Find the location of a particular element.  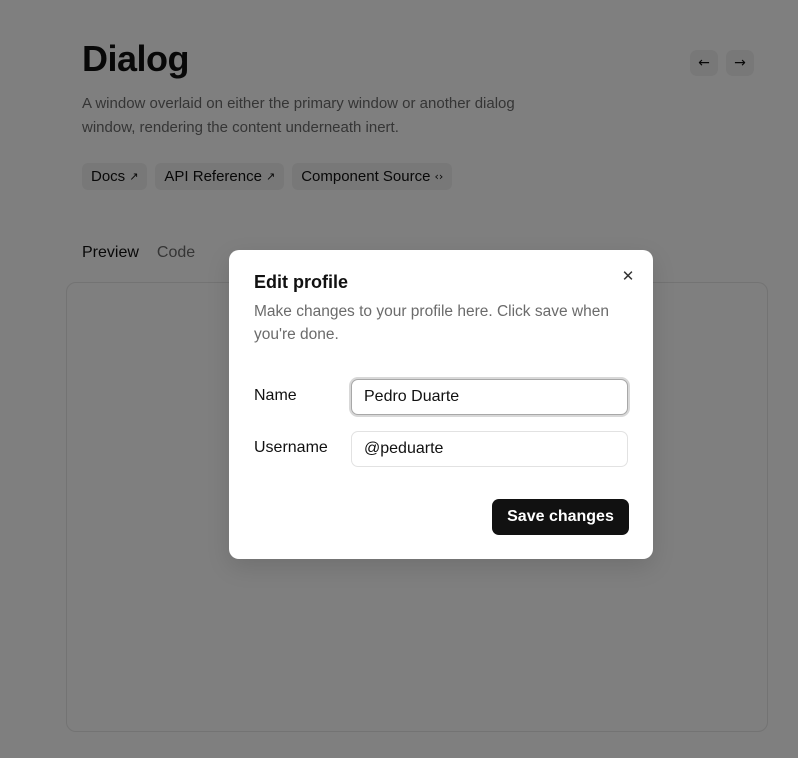

close-icon: ✕ is located at coordinates (628, 276).